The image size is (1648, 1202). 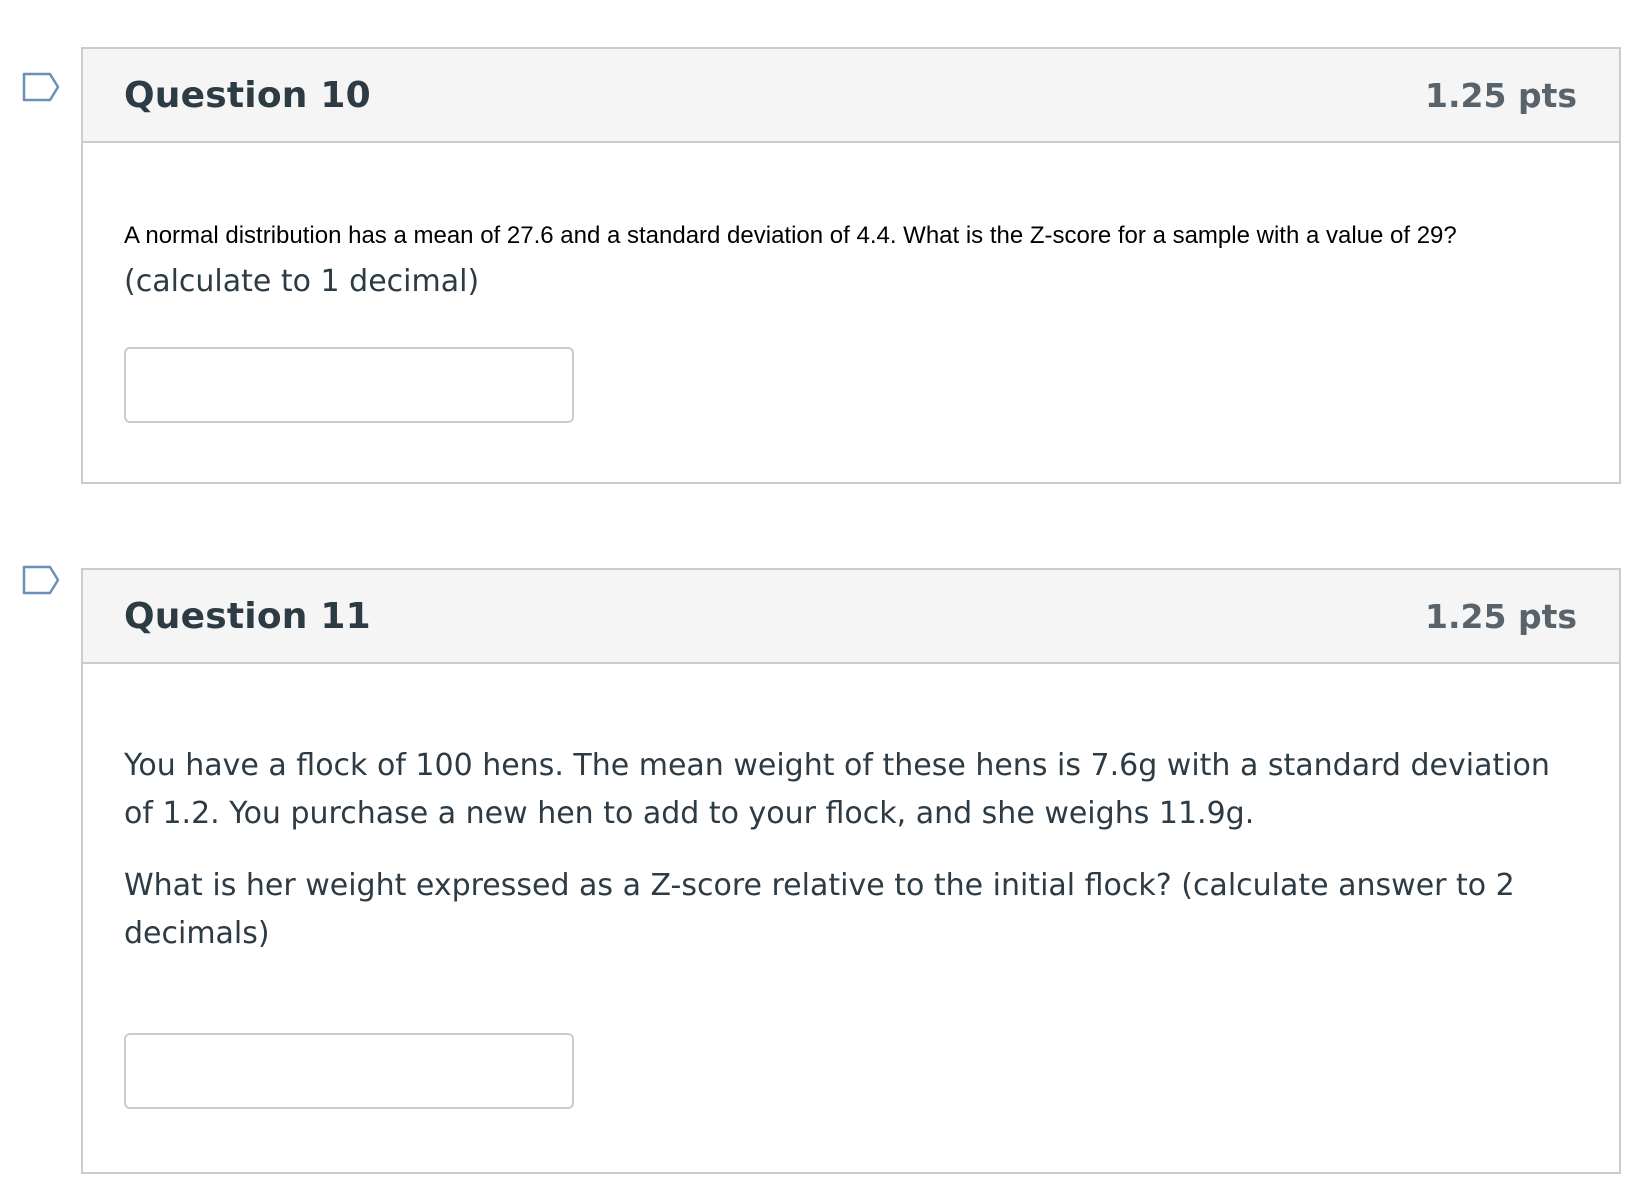 What do you see at coordinates (41, 580) in the screenshot?
I see `flag-question-11-icon` at bounding box center [41, 580].